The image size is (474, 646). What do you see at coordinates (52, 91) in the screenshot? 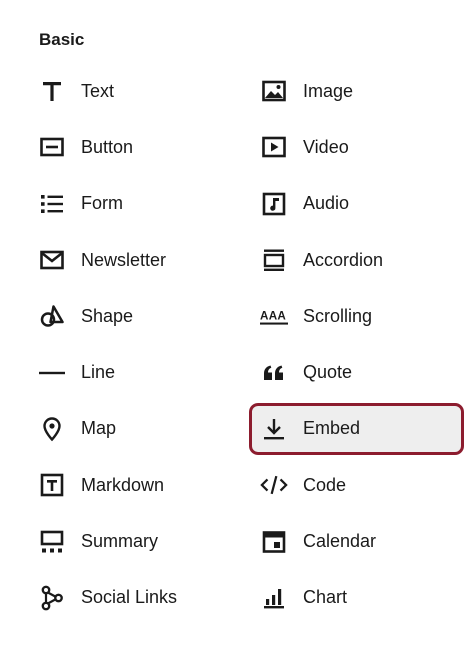
I see `text-icon` at bounding box center [52, 91].